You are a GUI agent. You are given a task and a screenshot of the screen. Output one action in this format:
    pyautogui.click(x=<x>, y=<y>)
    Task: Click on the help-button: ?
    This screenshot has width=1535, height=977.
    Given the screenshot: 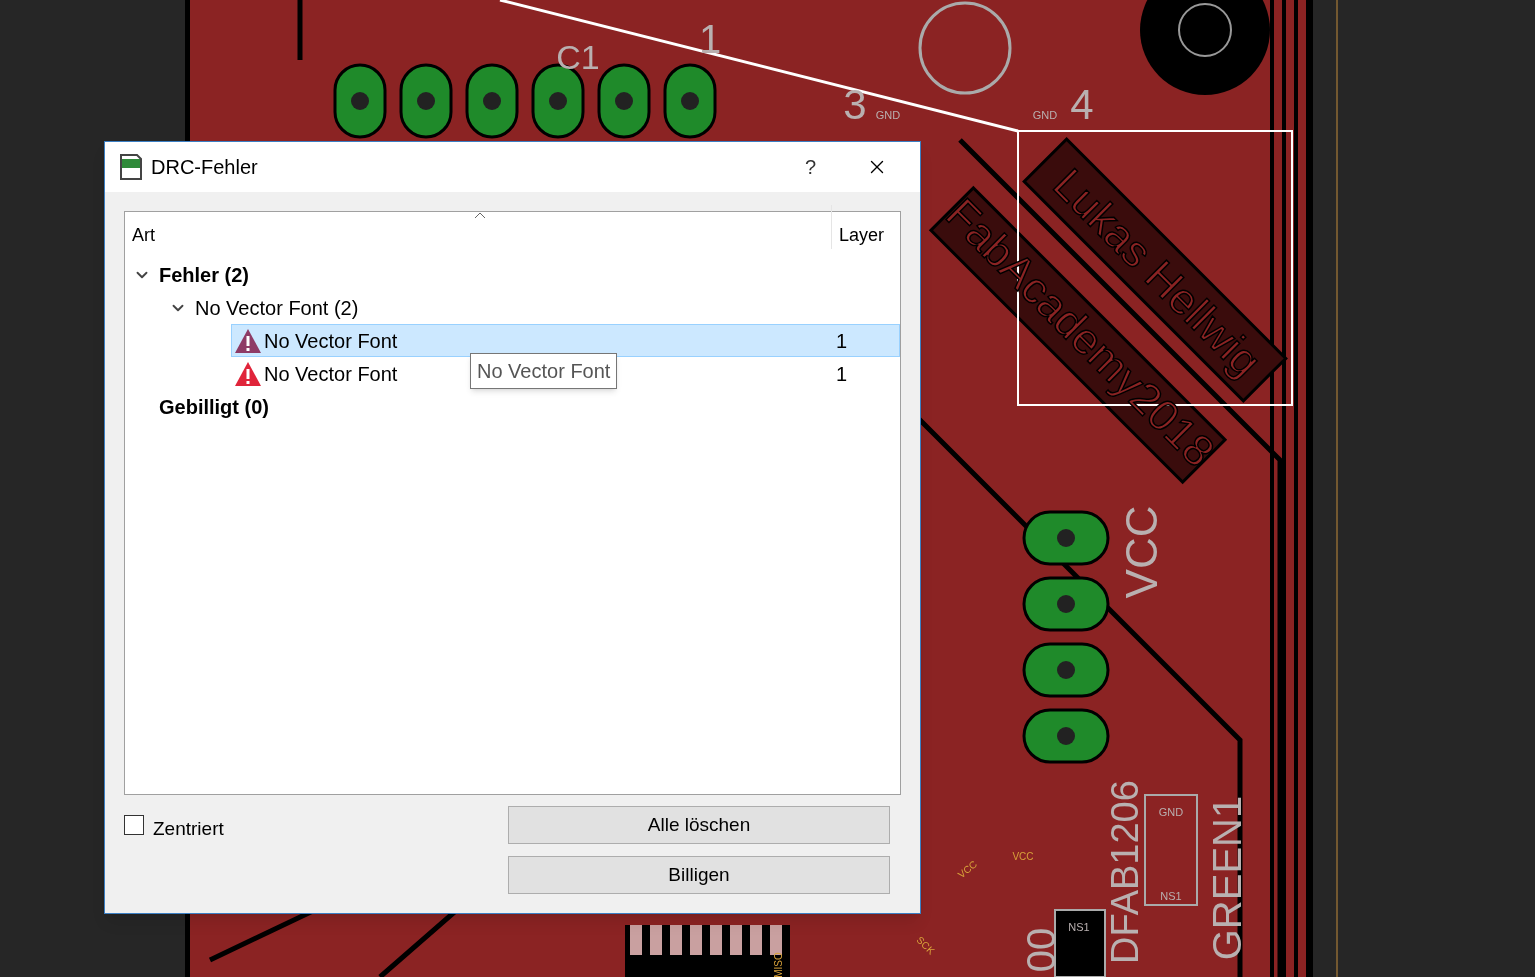 What is the action you would take?
    pyautogui.click(x=810, y=167)
    